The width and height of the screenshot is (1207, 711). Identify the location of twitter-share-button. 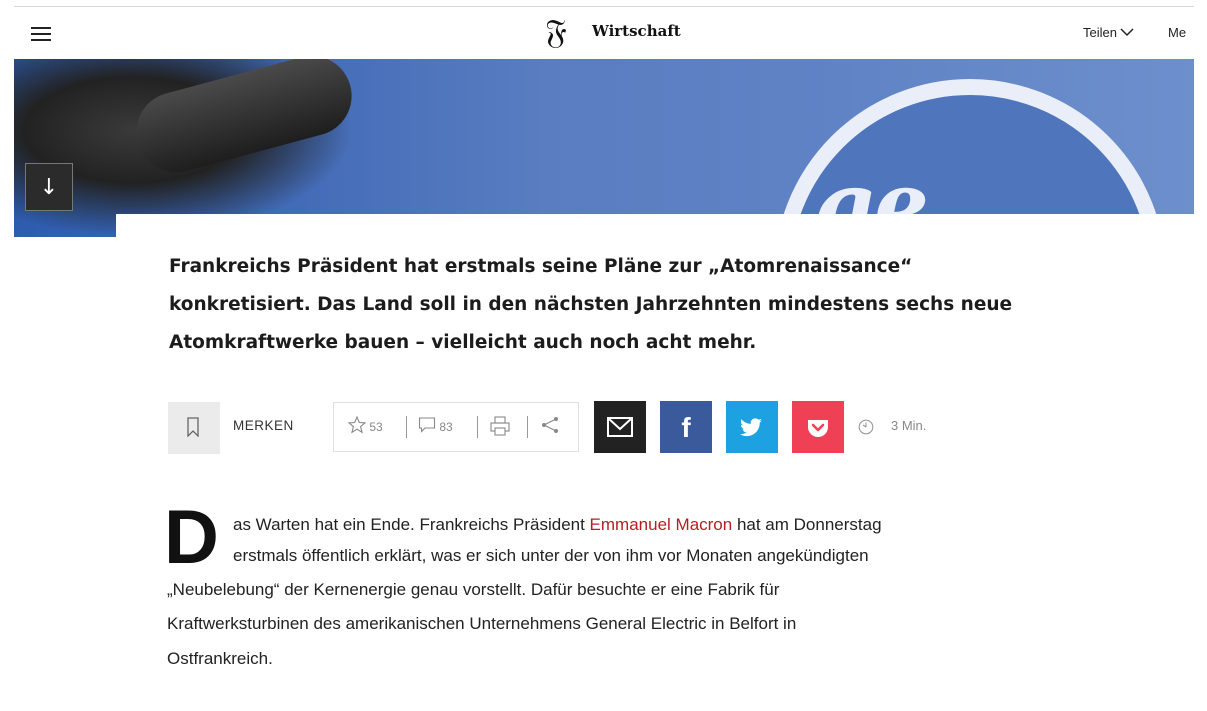
(752, 427).